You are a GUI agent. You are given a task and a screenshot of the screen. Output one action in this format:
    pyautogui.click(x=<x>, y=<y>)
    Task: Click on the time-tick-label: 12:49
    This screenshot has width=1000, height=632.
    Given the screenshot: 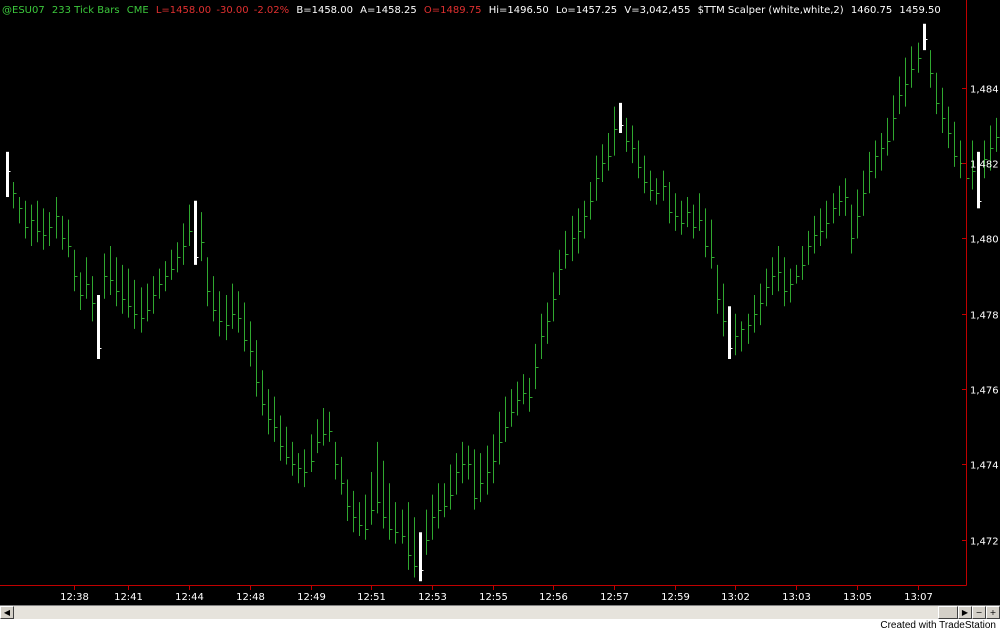 What is the action you would take?
    pyautogui.click(x=311, y=597)
    